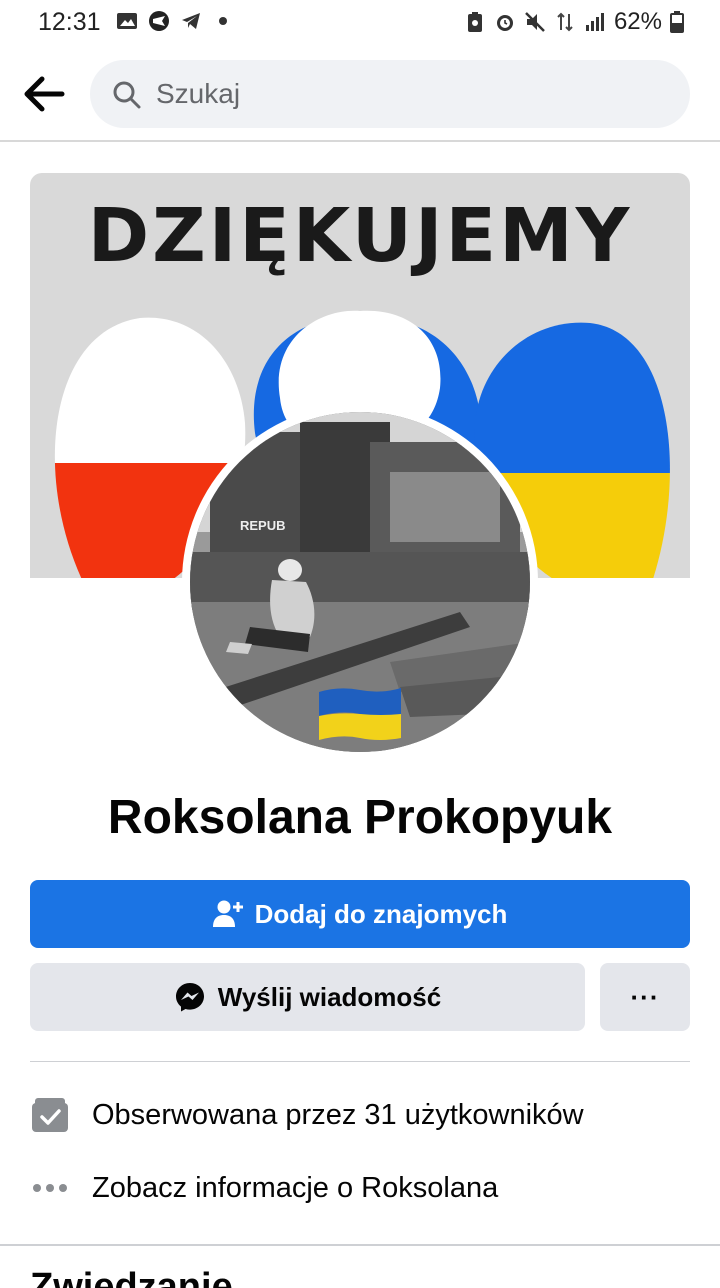 The height and width of the screenshot is (1288, 720). I want to click on profile-avatar: REPUB, so click(360, 582).